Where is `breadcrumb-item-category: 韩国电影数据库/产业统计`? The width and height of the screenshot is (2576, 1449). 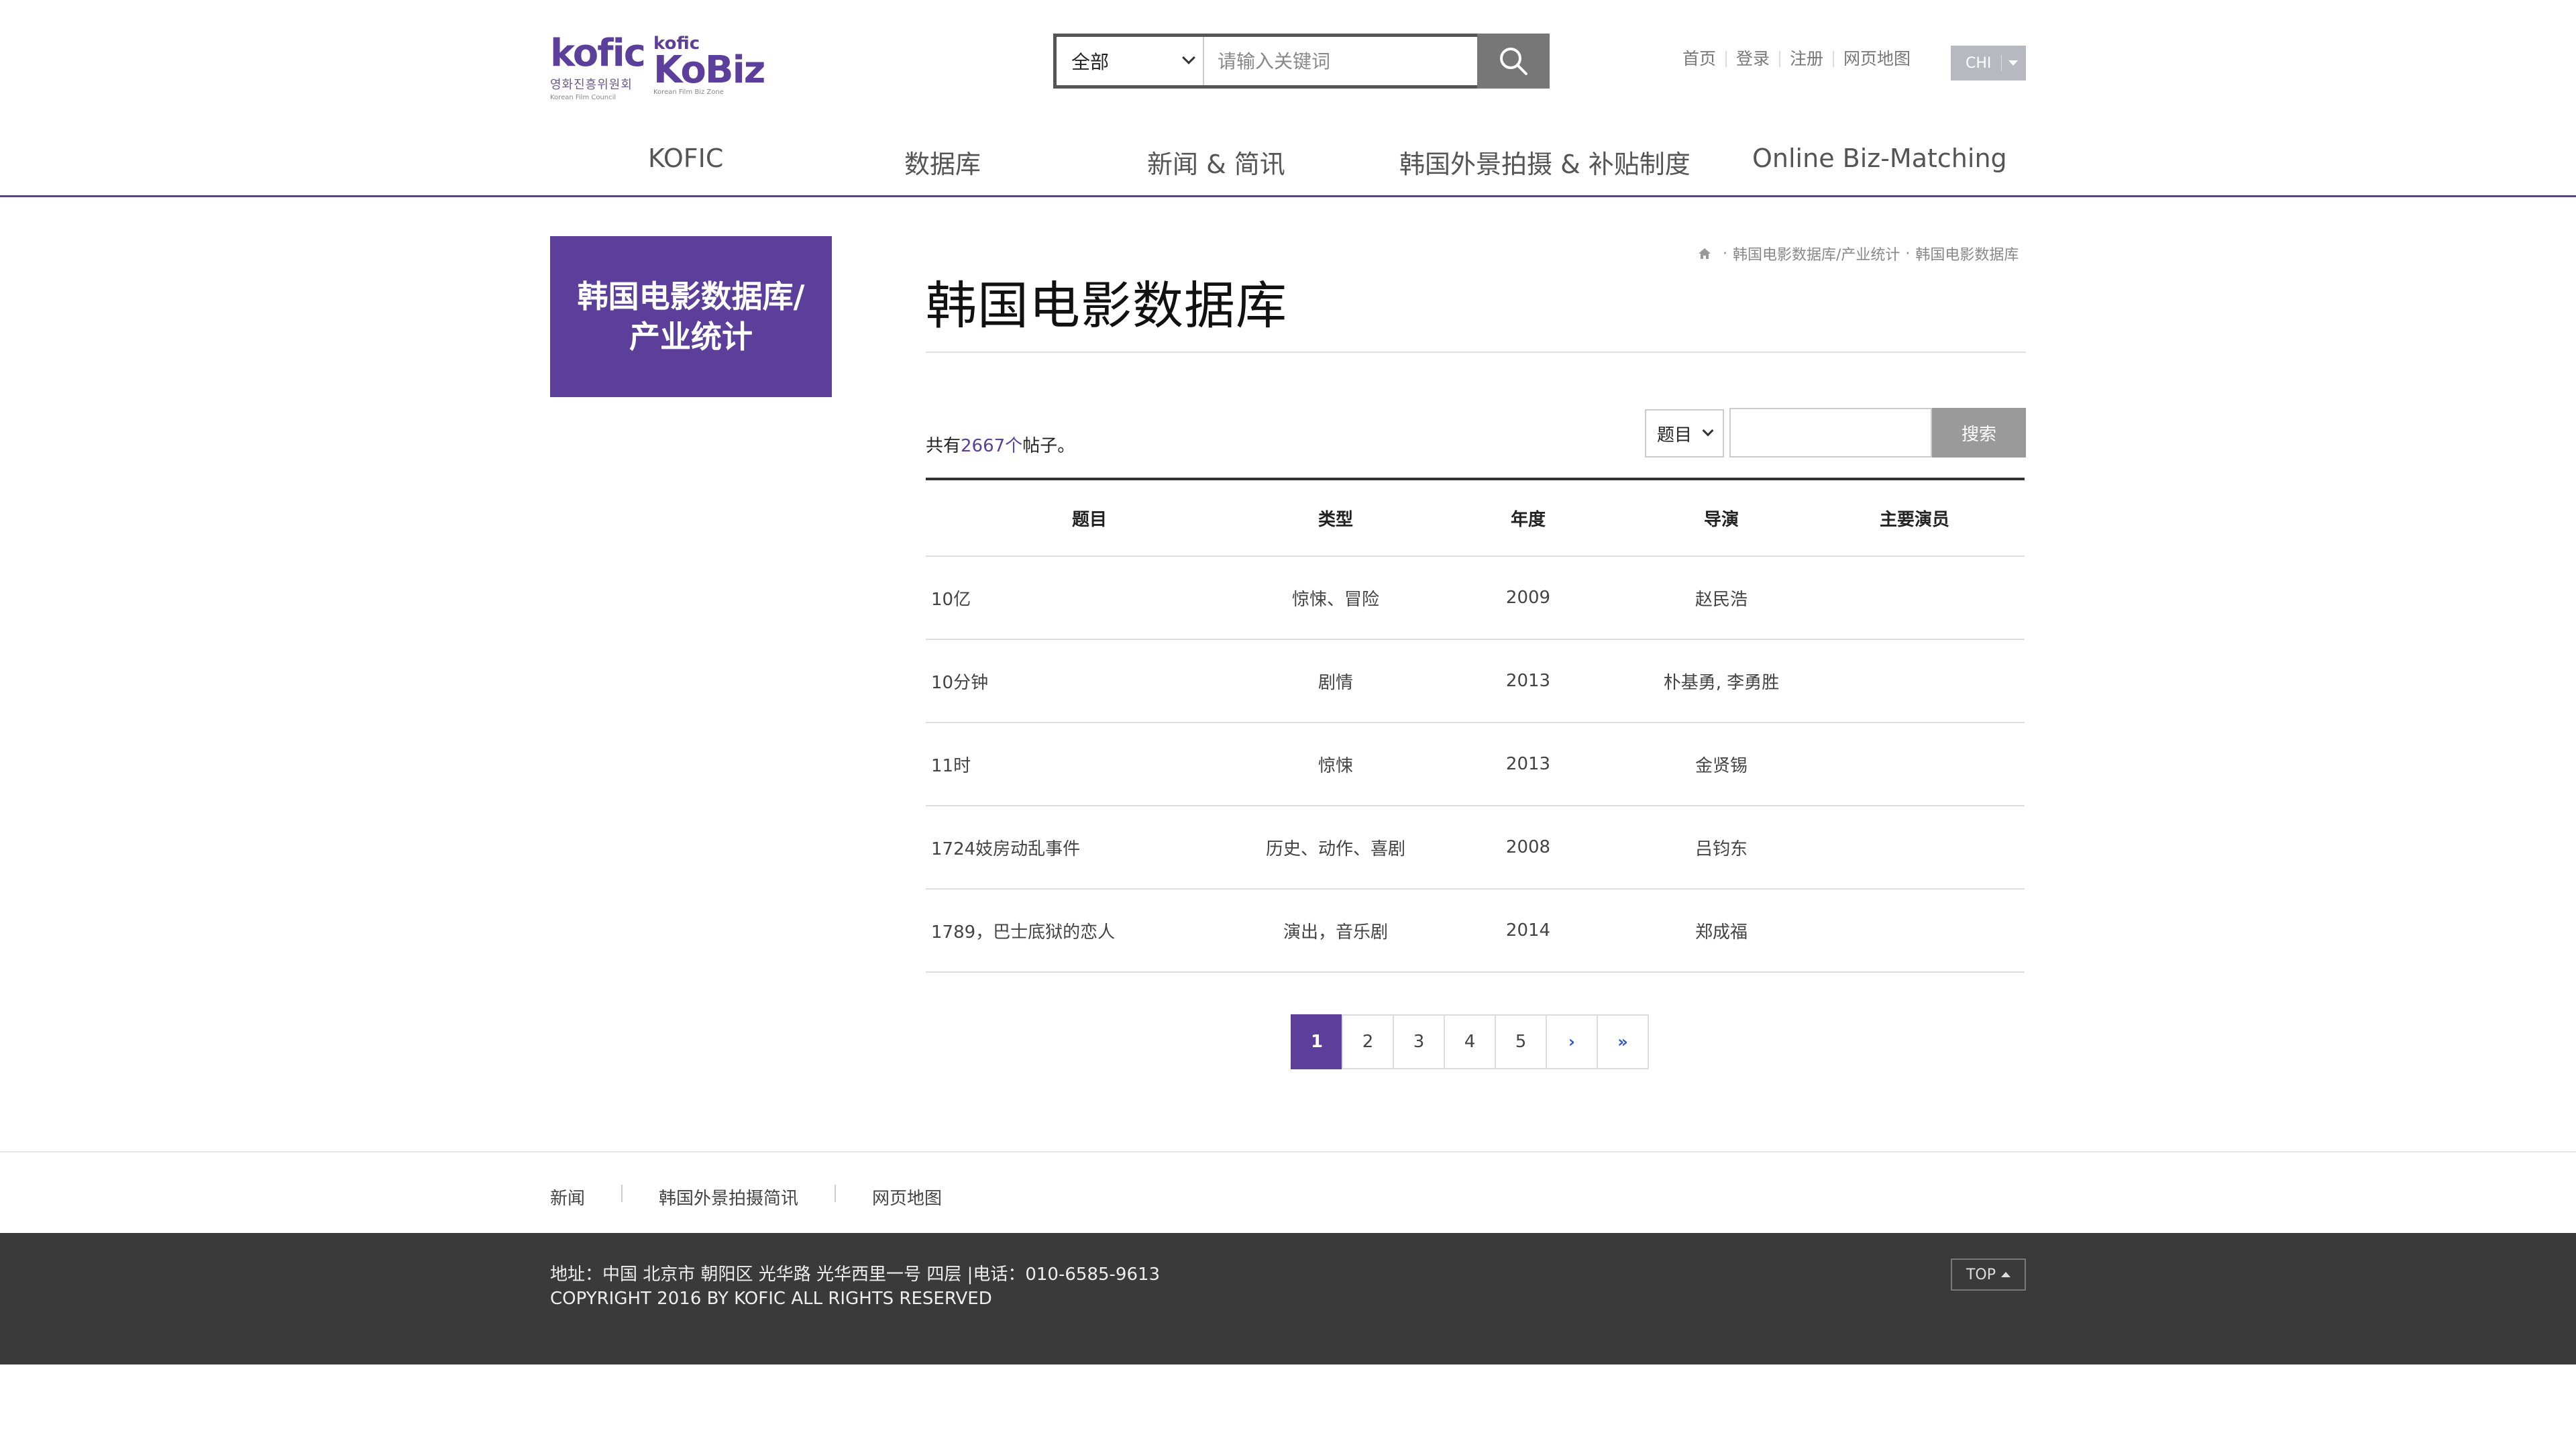
breadcrumb-item-category: 韩国电影数据库/产业统计 is located at coordinates (1816, 253).